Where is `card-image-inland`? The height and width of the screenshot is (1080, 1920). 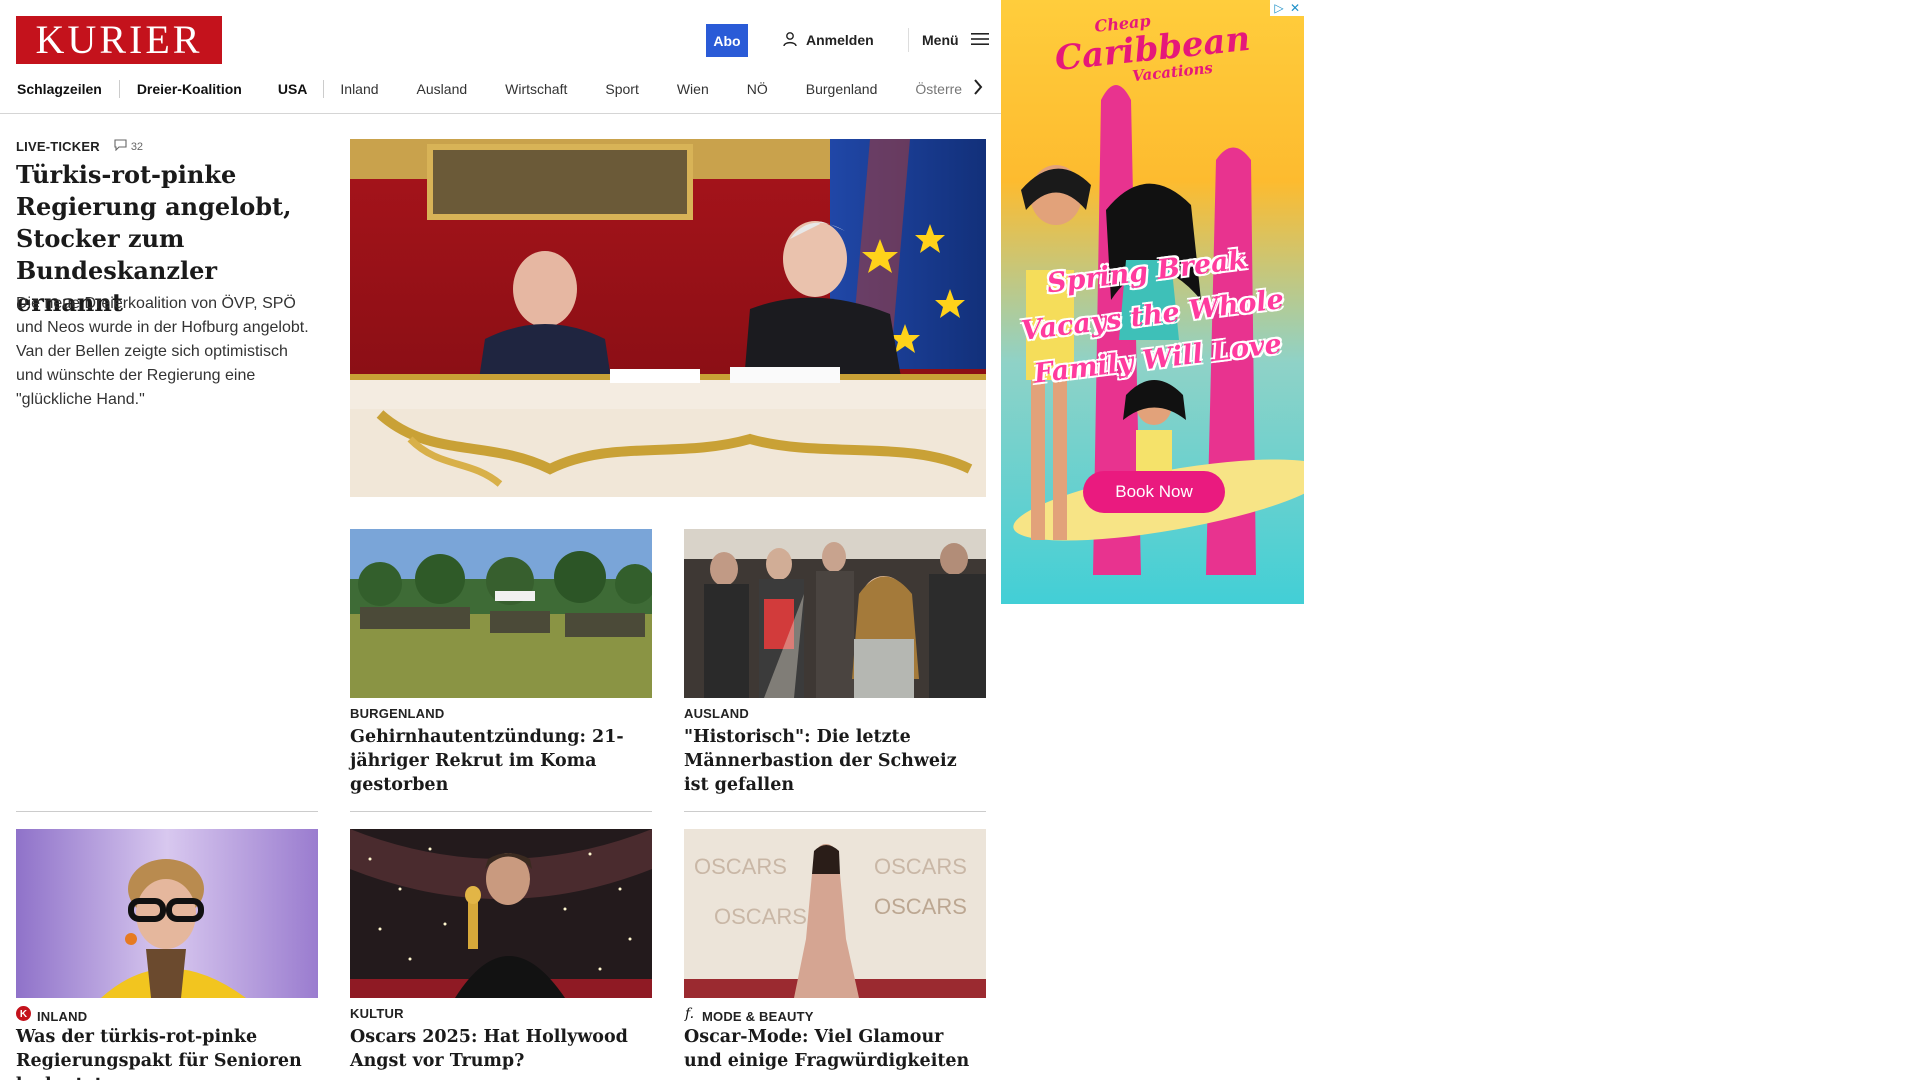 card-image-inland is located at coordinates (167, 913).